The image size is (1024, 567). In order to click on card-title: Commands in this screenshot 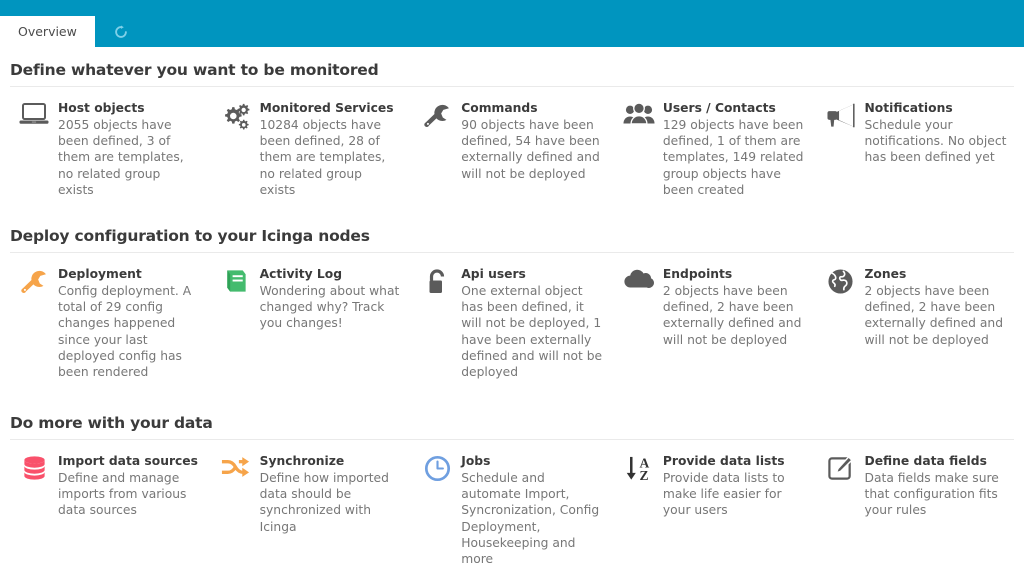, I will do `click(499, 108)`.